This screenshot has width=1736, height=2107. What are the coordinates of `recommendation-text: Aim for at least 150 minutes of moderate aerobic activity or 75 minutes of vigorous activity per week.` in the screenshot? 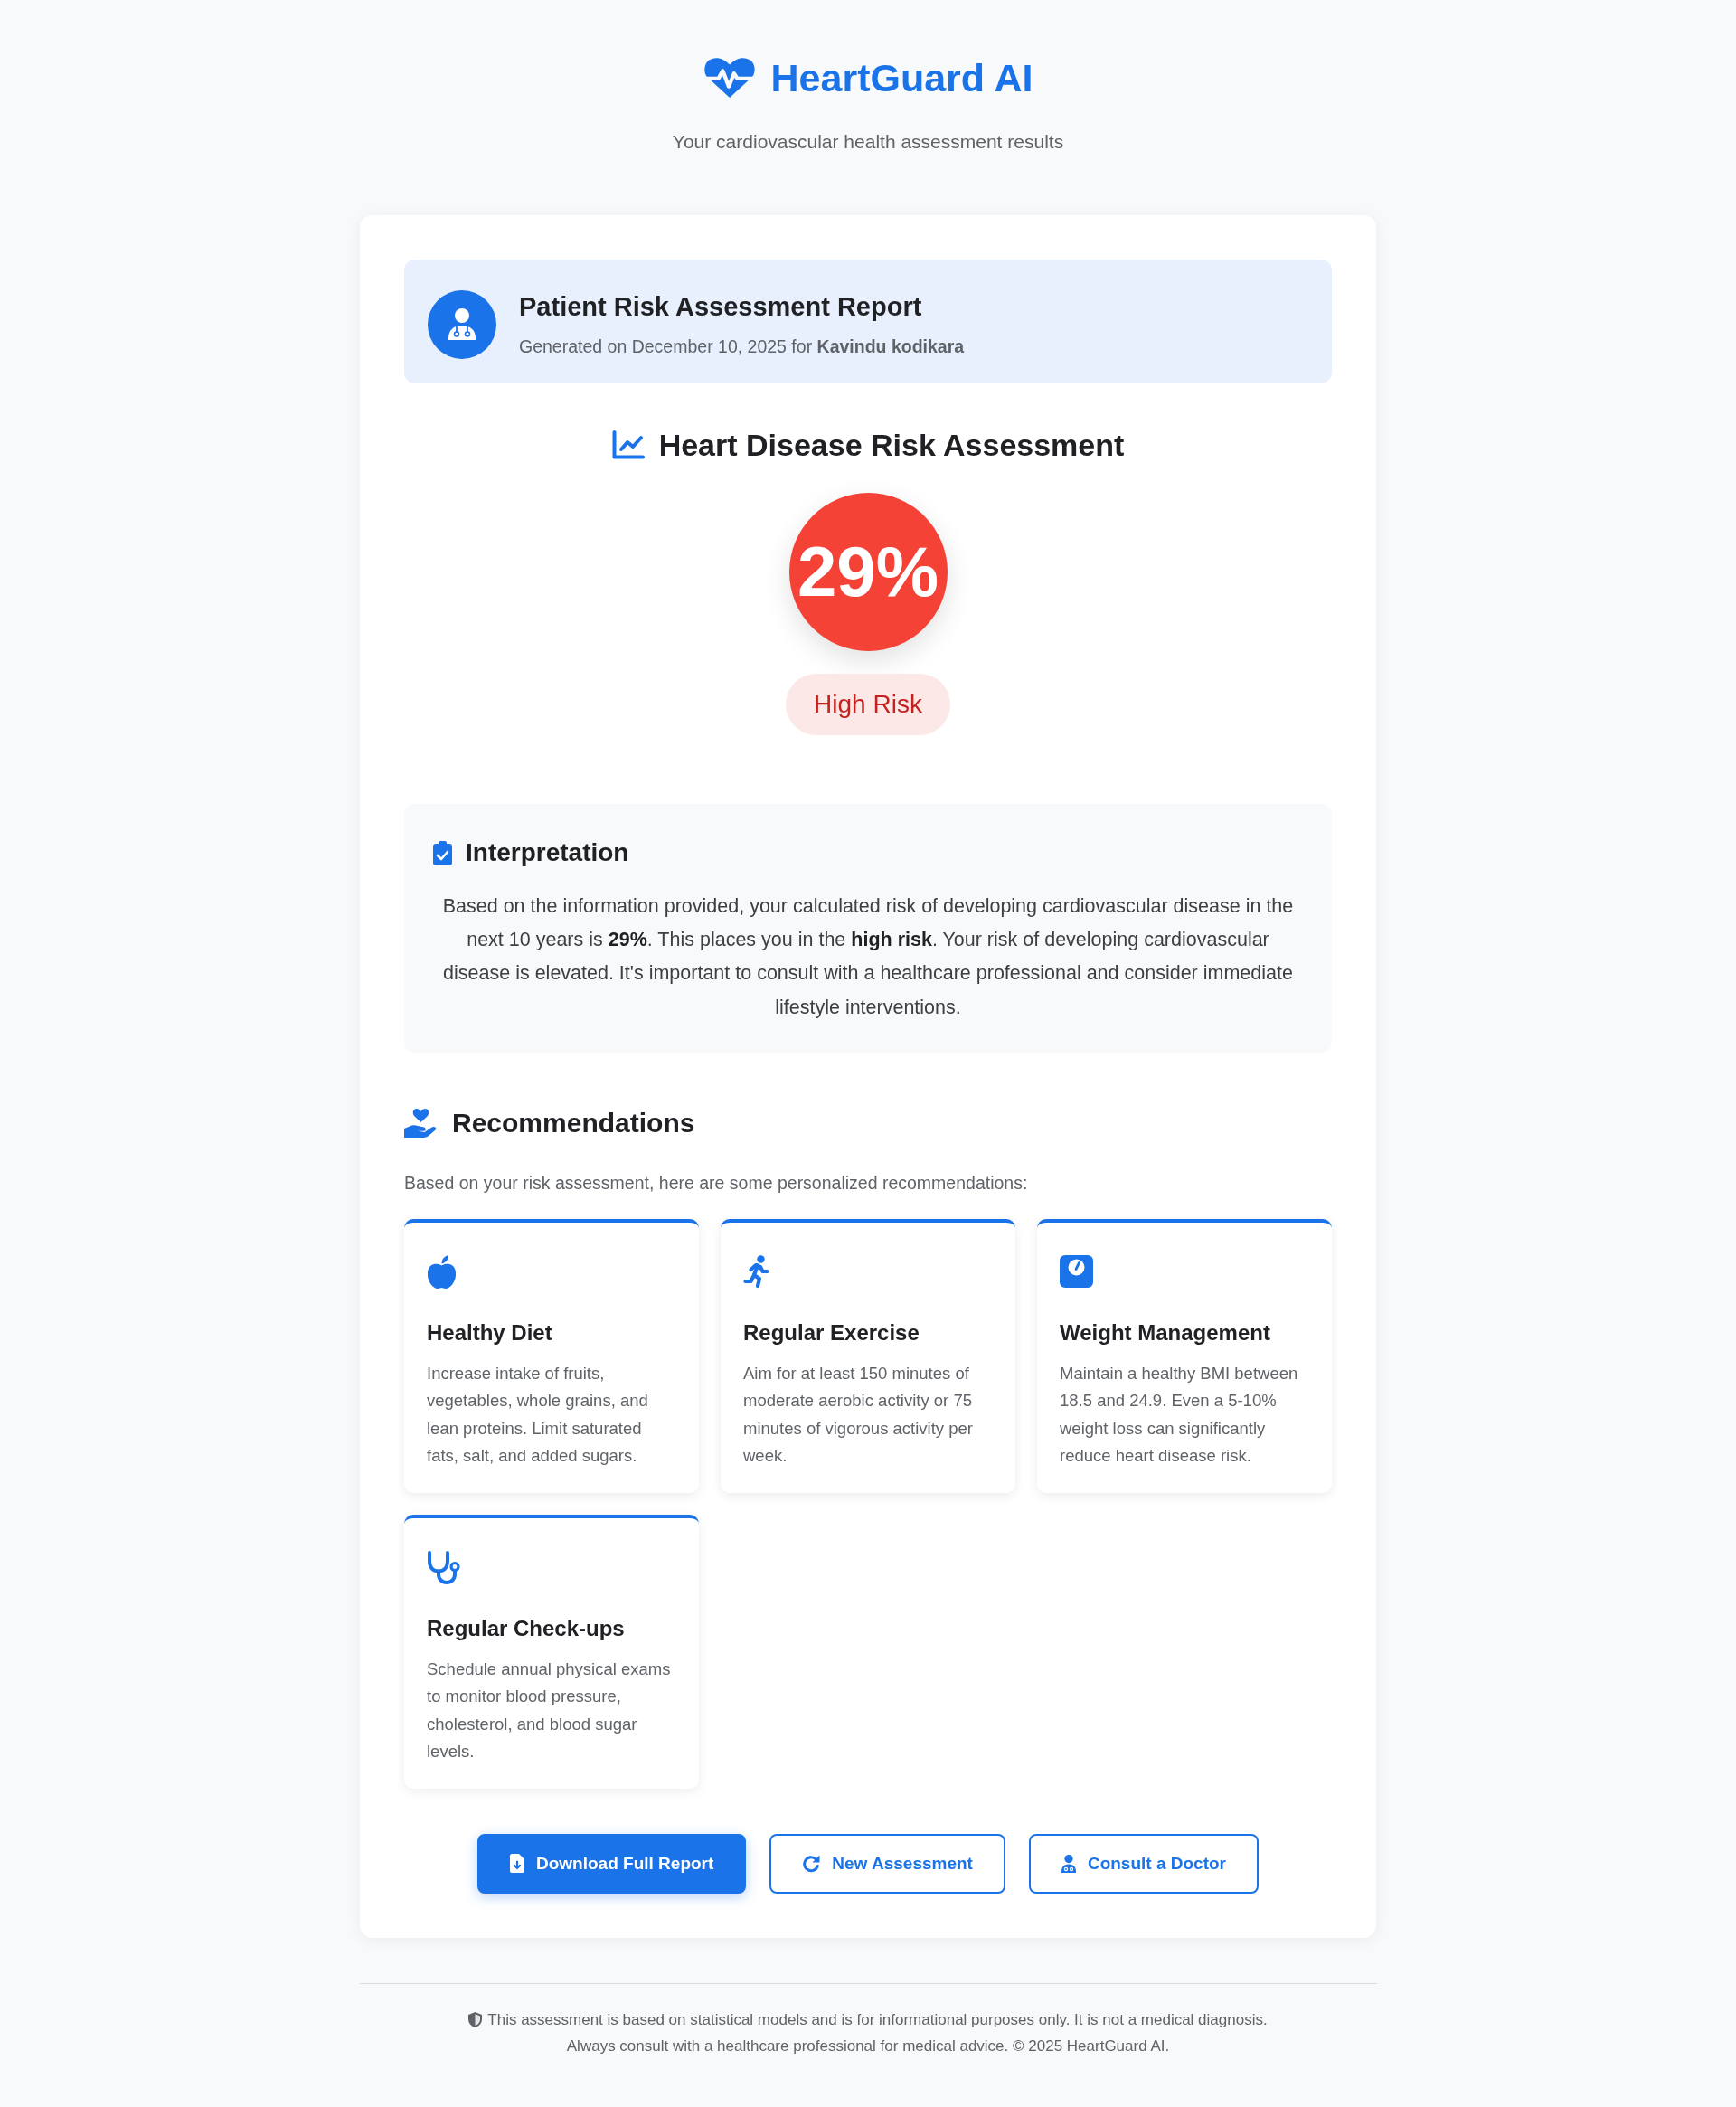 It's located at (859, 1415).